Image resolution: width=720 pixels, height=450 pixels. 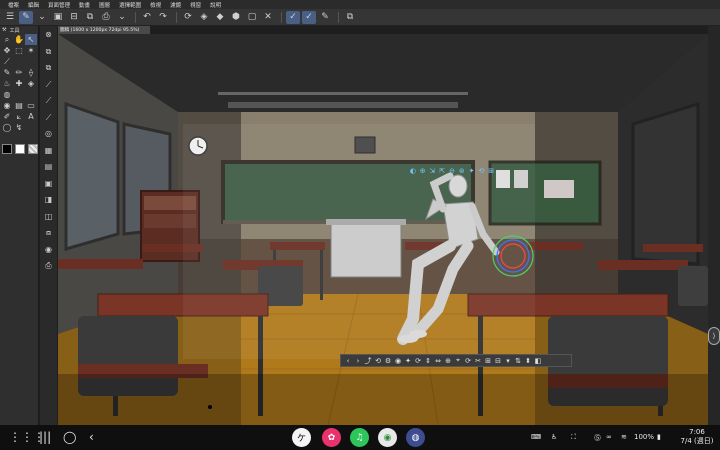 What do you see at coordinates (19, 50) in the screenshot?
I see `selection-icon: ⬚` at bounding box center [19, 50].